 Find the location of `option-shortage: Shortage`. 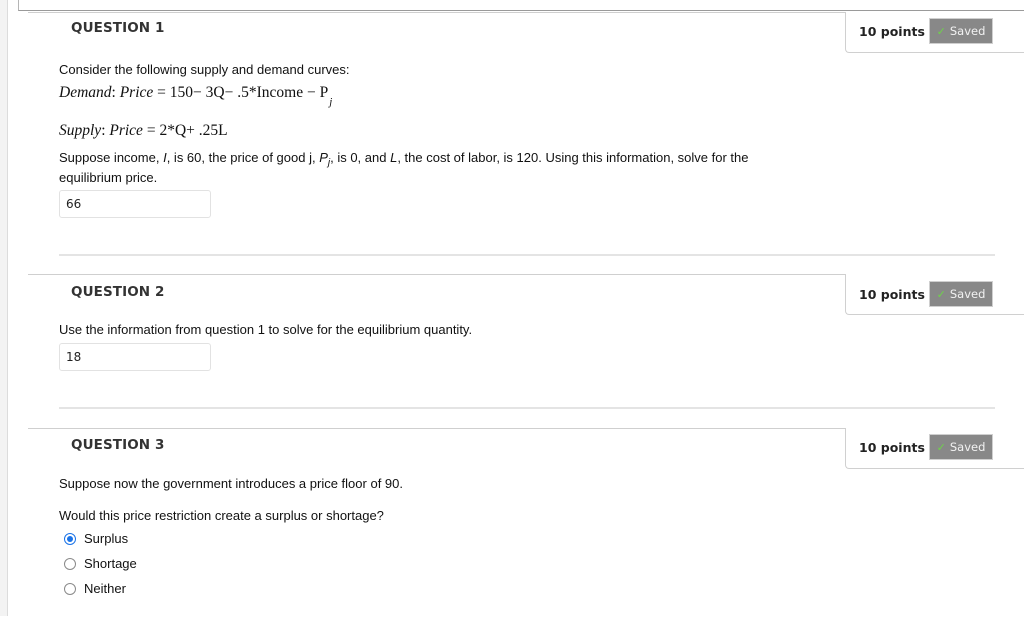

option-shortage: Shortage is located at coordinates (100, 563).